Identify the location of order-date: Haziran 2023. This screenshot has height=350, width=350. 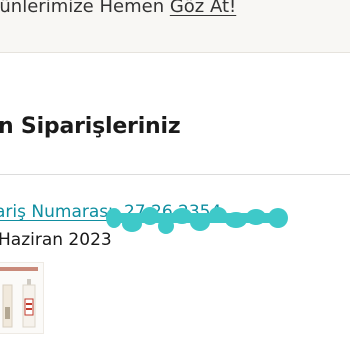
(56, 240).